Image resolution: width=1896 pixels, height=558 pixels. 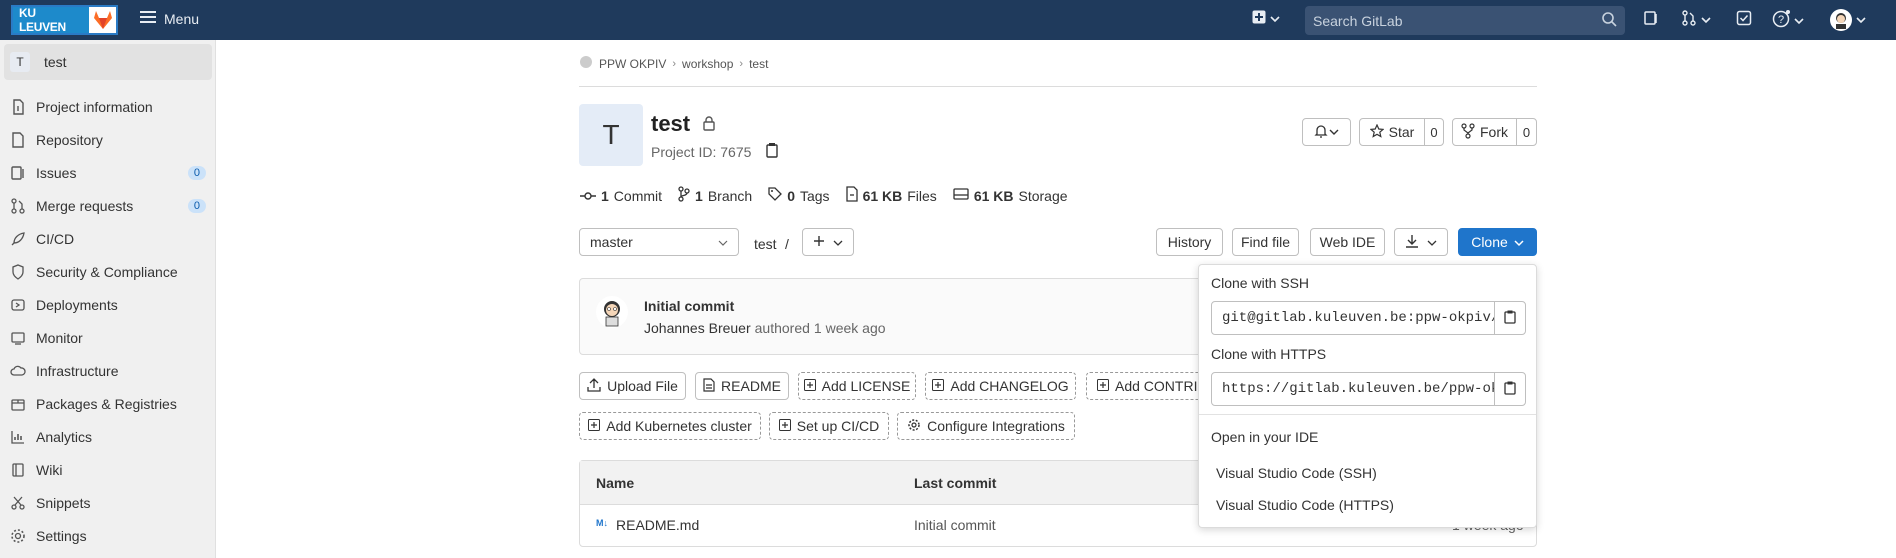 I want to click on sidebar-item-label: Analytics, so click(x=64, y=437).